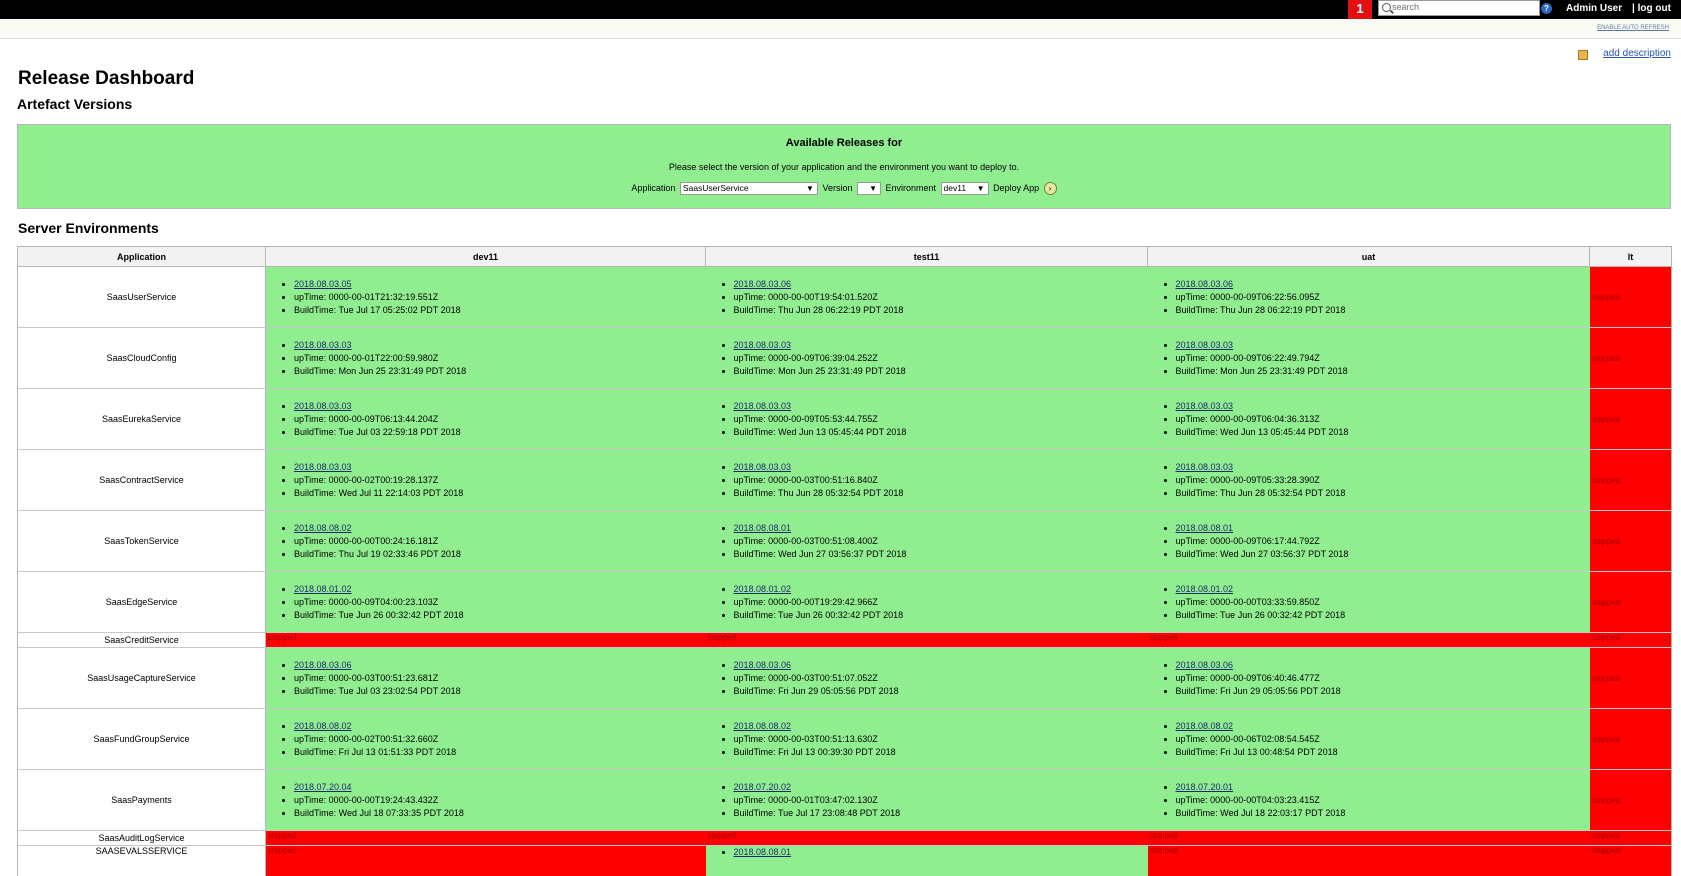  What do you see at coordinates (141, 860) in the screenshot?
I see `app-name-cell: SAASEVALSSERVICE` at bounding box center [141, 860].